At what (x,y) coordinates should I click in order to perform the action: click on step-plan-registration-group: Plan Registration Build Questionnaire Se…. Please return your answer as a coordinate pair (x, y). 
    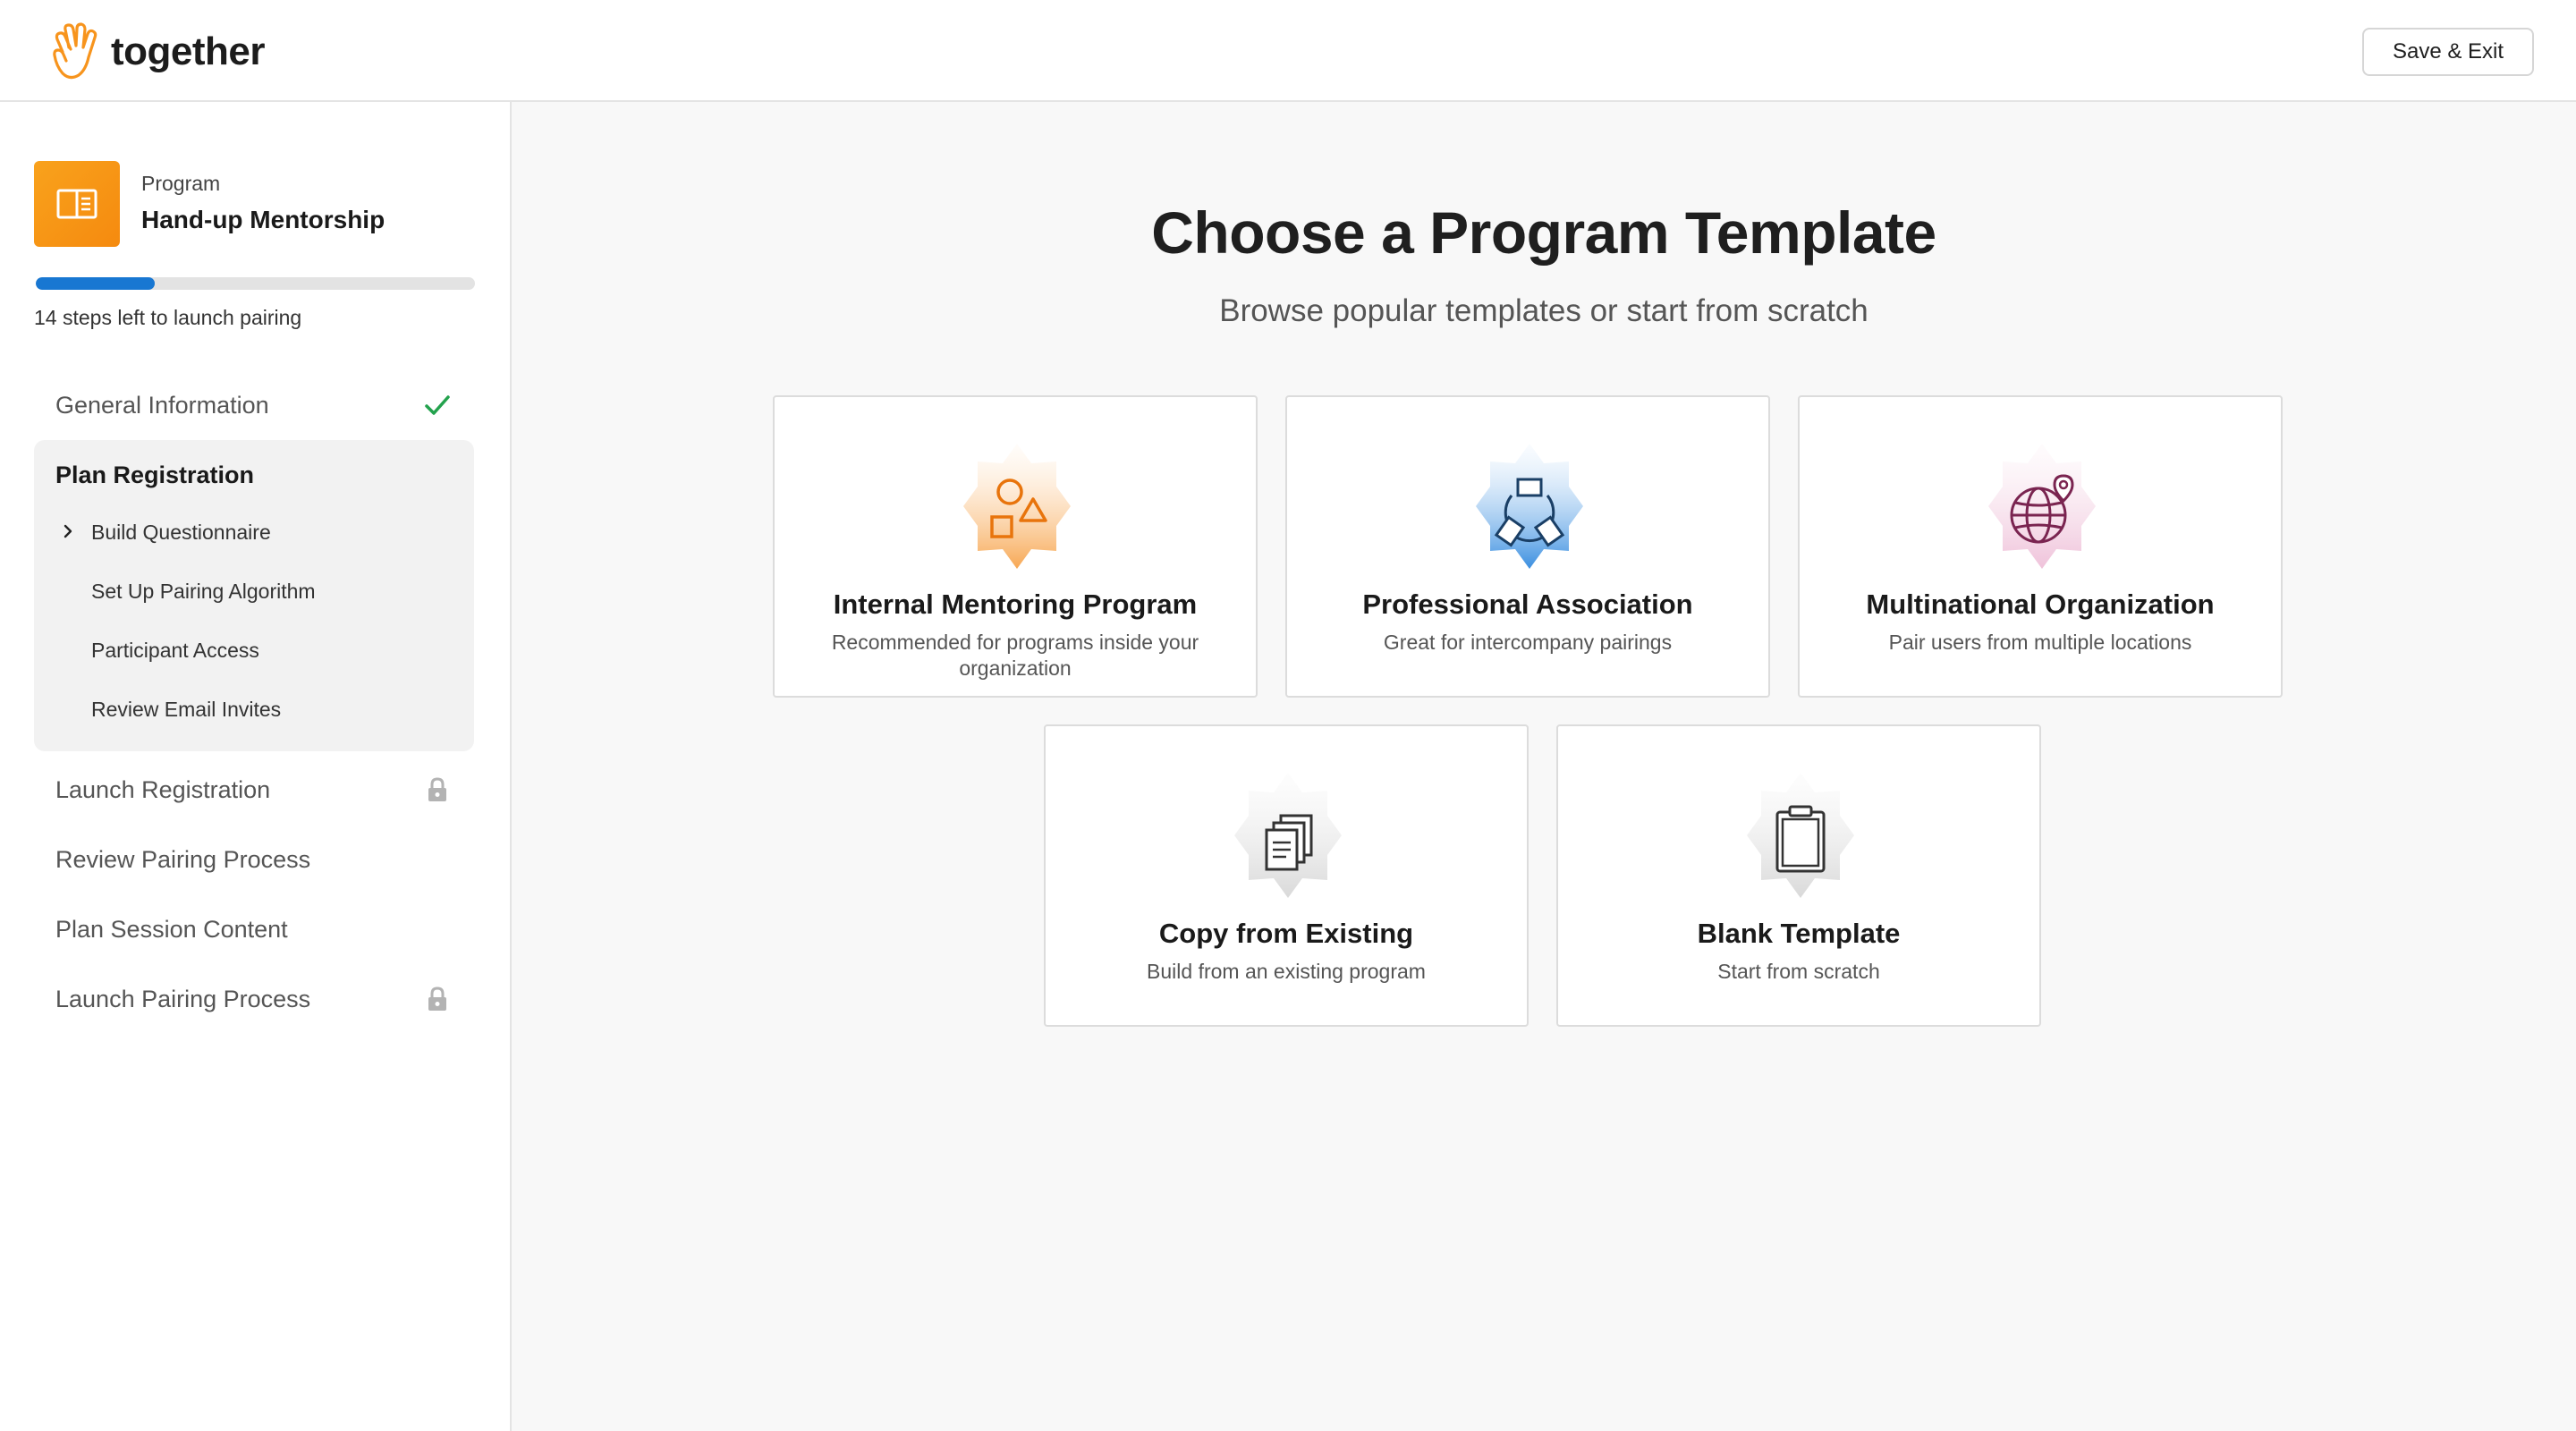
    Looking at the image, I should click on (254, 596).